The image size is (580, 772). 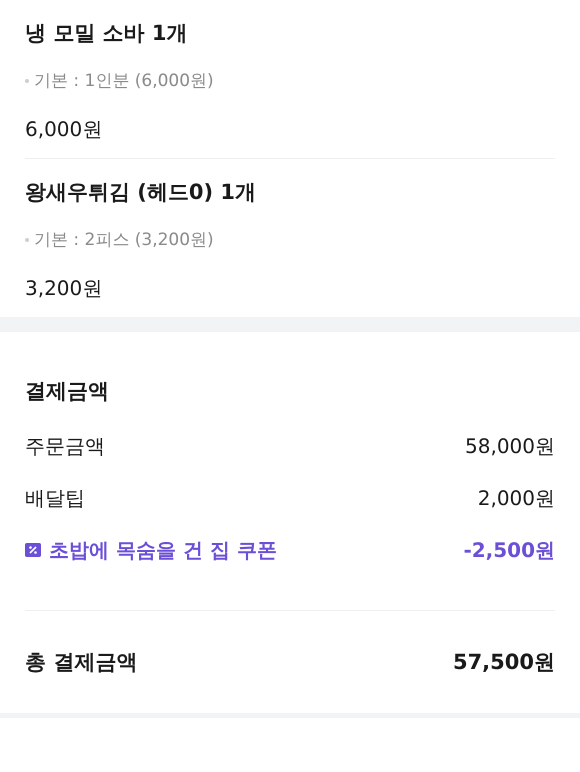 What do you see at coordinates (124, 81) in the screenshot?
I see `item-option: 기본 : 1인분 (6,000원)` at bounding box center [124, 81].